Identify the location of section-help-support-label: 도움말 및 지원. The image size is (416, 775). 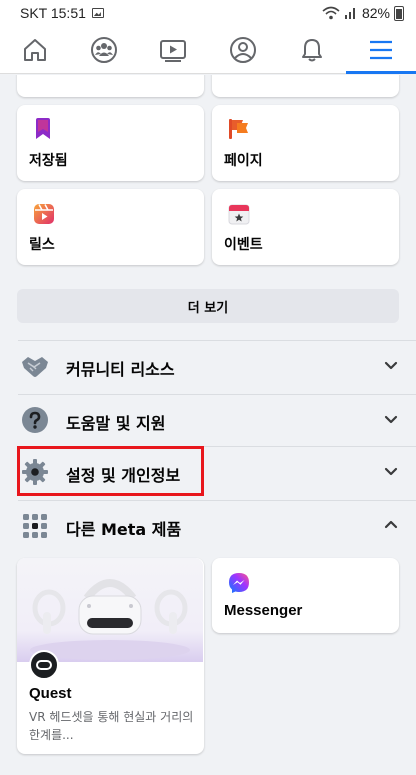
(116, 423).